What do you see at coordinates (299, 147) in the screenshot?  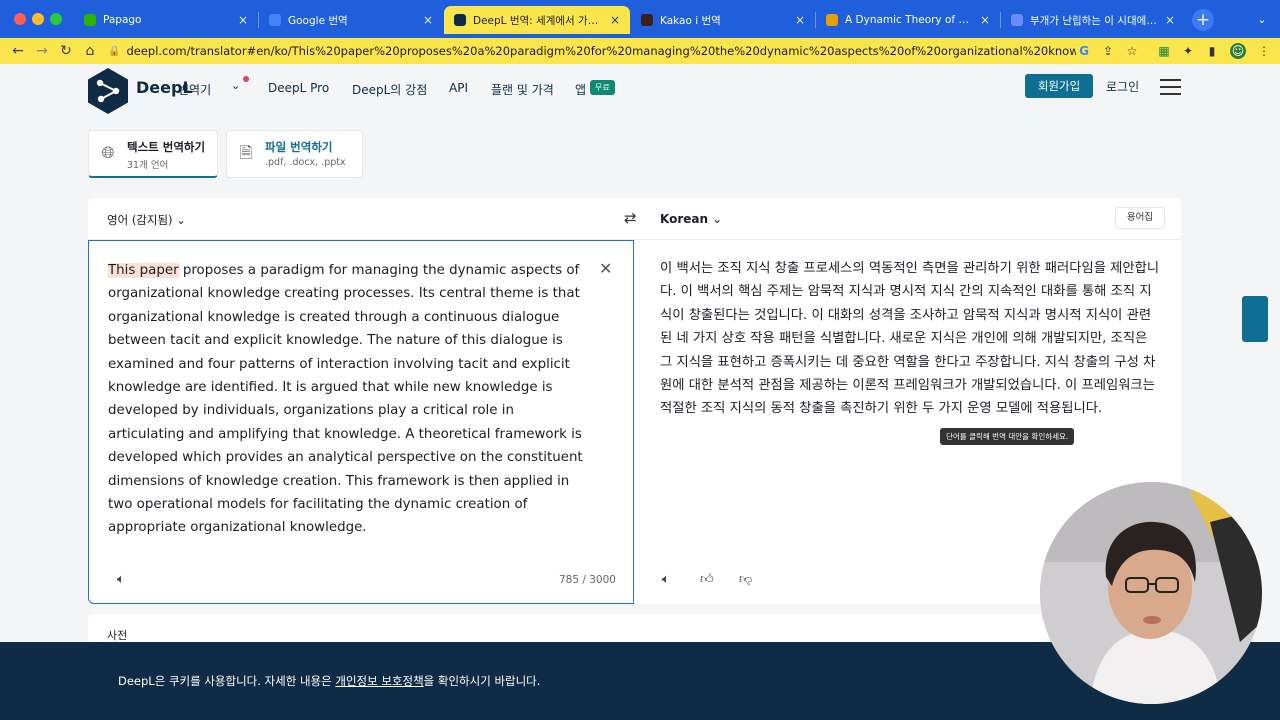 I see `tab-translate-file-title: 파일 번역하기` at bounding box center [299, 147].